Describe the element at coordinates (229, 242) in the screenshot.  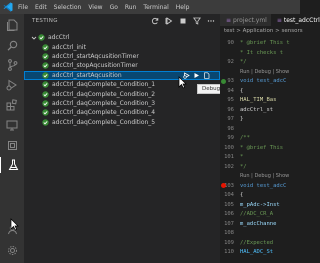
I see `line-number: 109` at that location.